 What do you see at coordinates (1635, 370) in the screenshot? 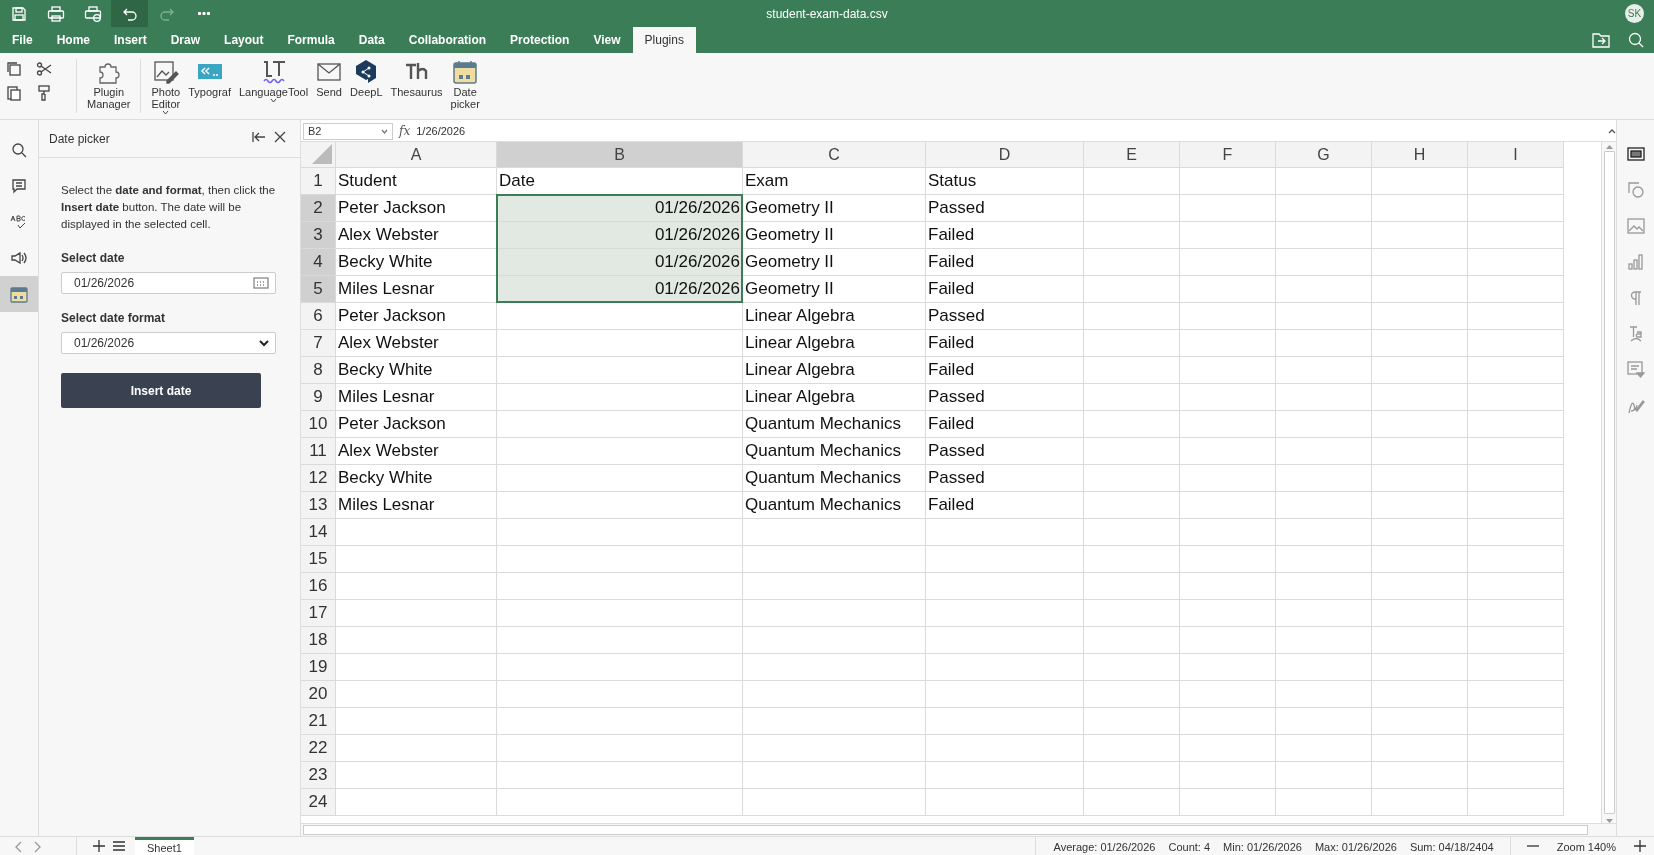
I see `pivot-icon` at bounding box center [1635, 370].